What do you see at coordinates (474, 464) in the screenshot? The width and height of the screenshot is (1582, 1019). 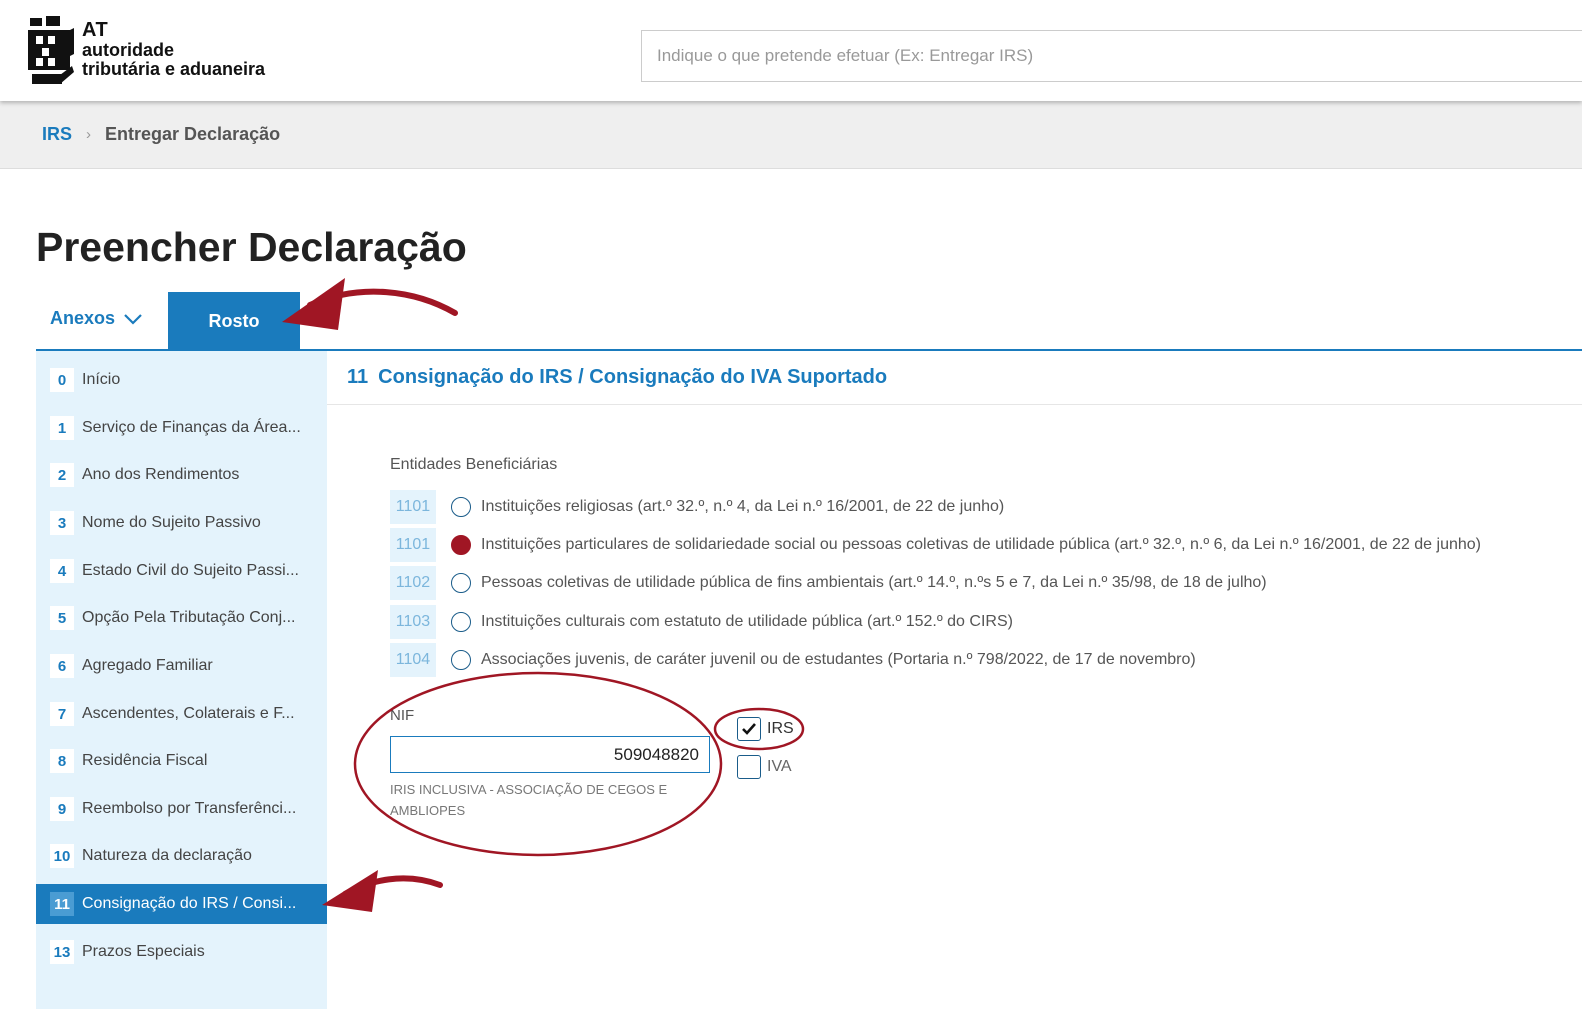 I see `entidades-label: Entidades Beneficiárias` at bounding box center [474, 464].